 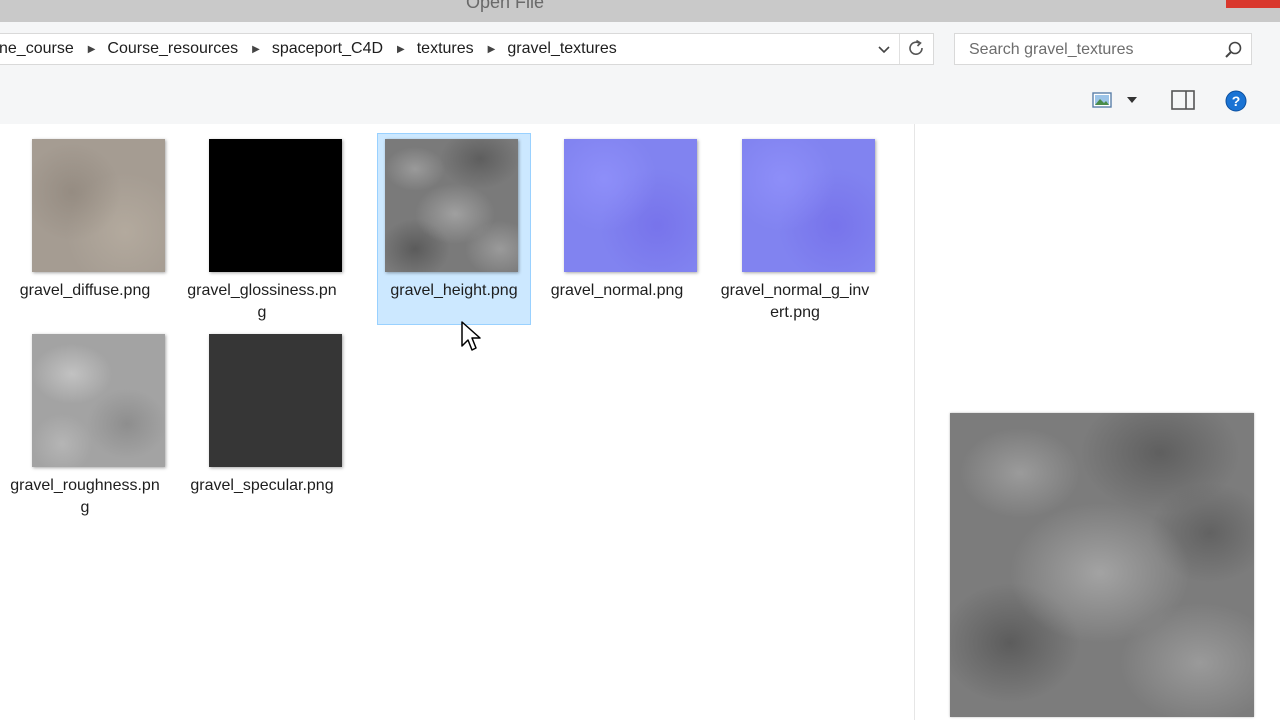 I want to click on preview-image, so click(x=1102, y=565).